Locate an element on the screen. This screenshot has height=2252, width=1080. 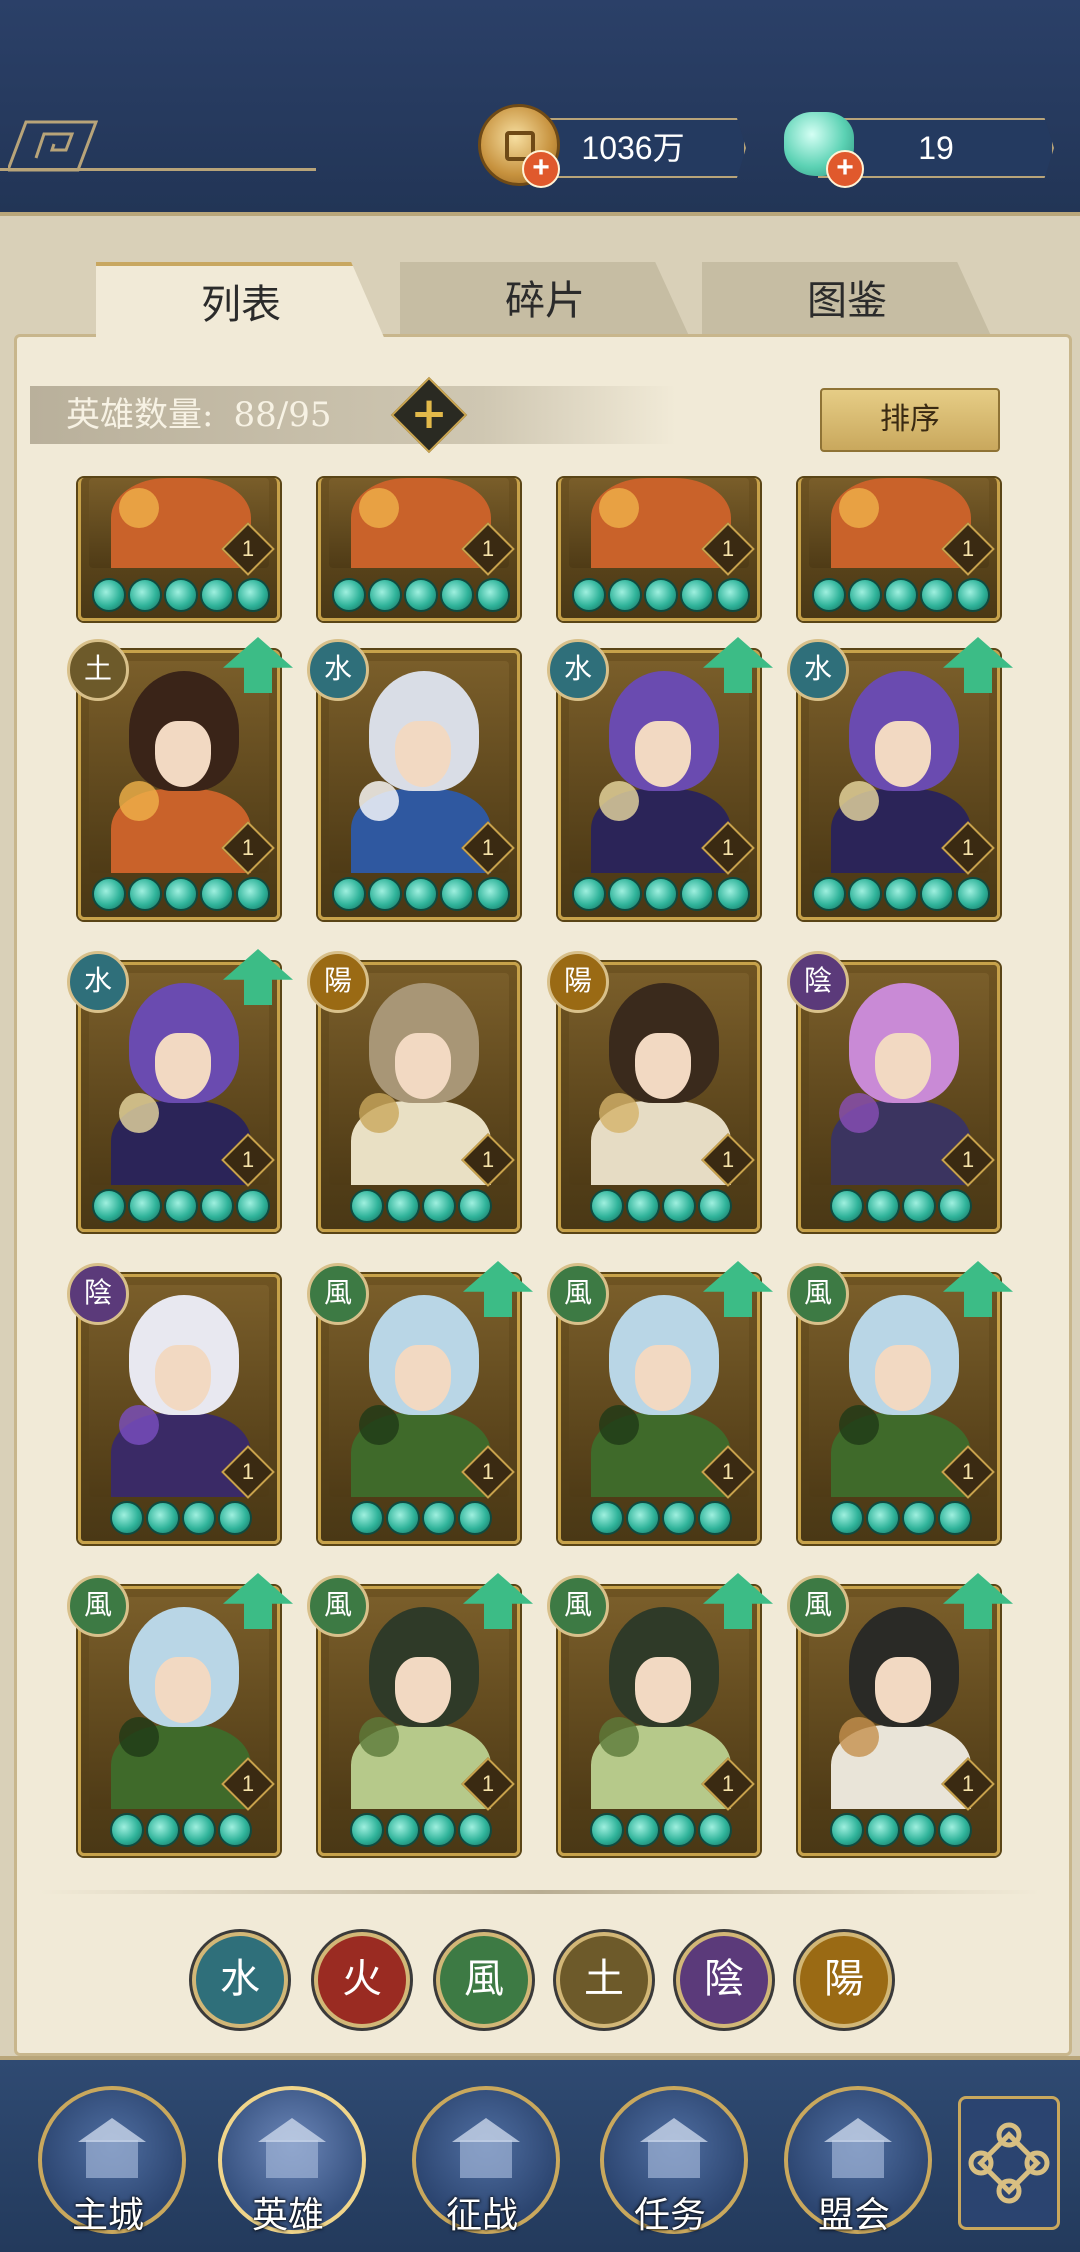
hero-card: 1土 is located at coordinates (180, 778).